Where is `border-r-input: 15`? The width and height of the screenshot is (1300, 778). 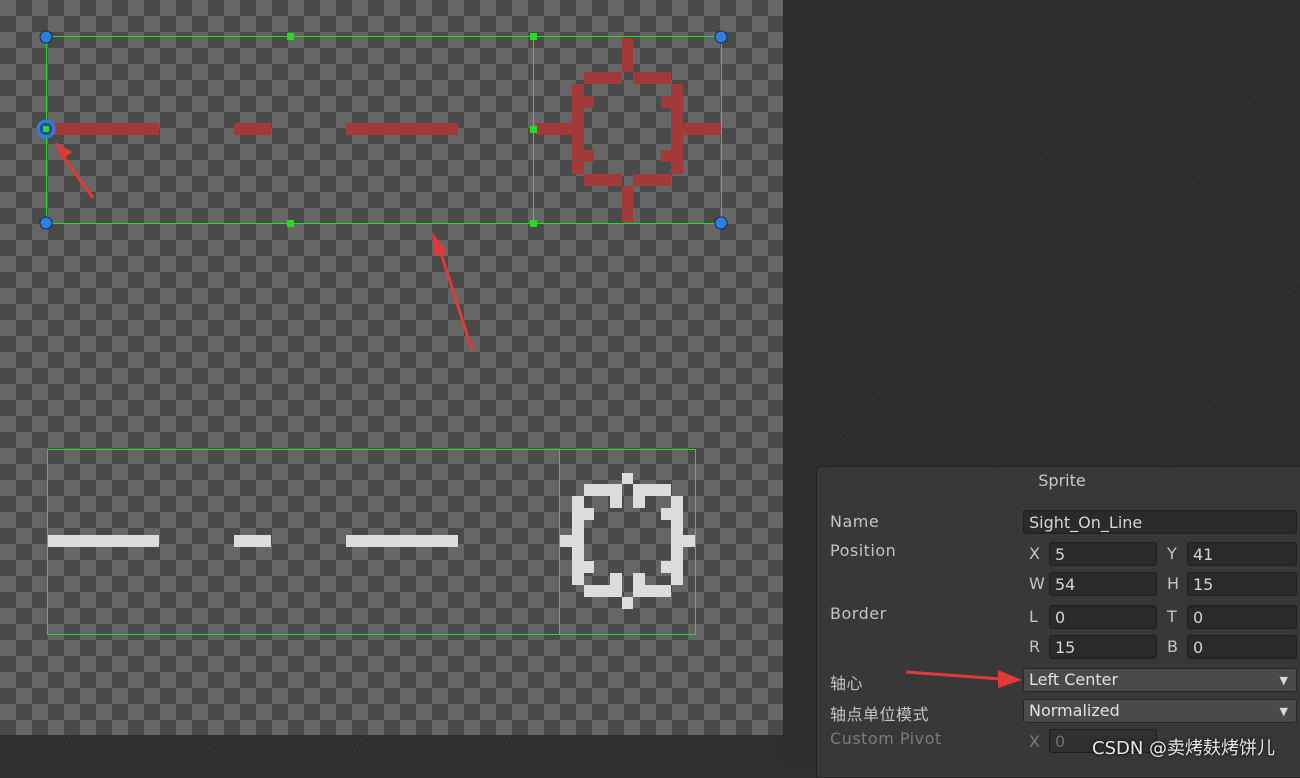
border-r-input: 15 is located at coordinates (1103, 647).